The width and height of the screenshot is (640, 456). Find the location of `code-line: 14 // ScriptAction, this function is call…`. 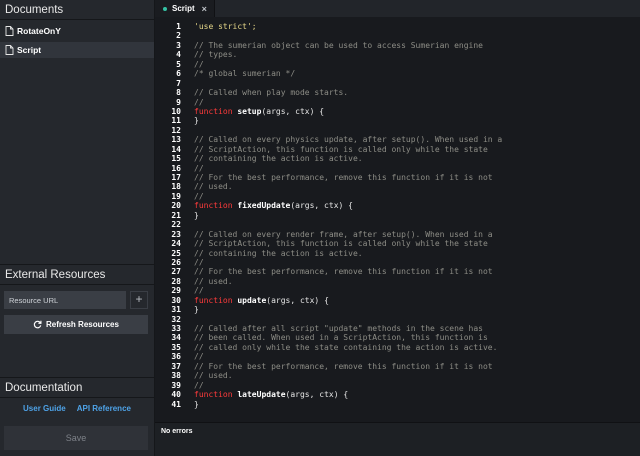

code-line: 14 // ScriptAction, this function is call… is located at coordinates (397, 149).